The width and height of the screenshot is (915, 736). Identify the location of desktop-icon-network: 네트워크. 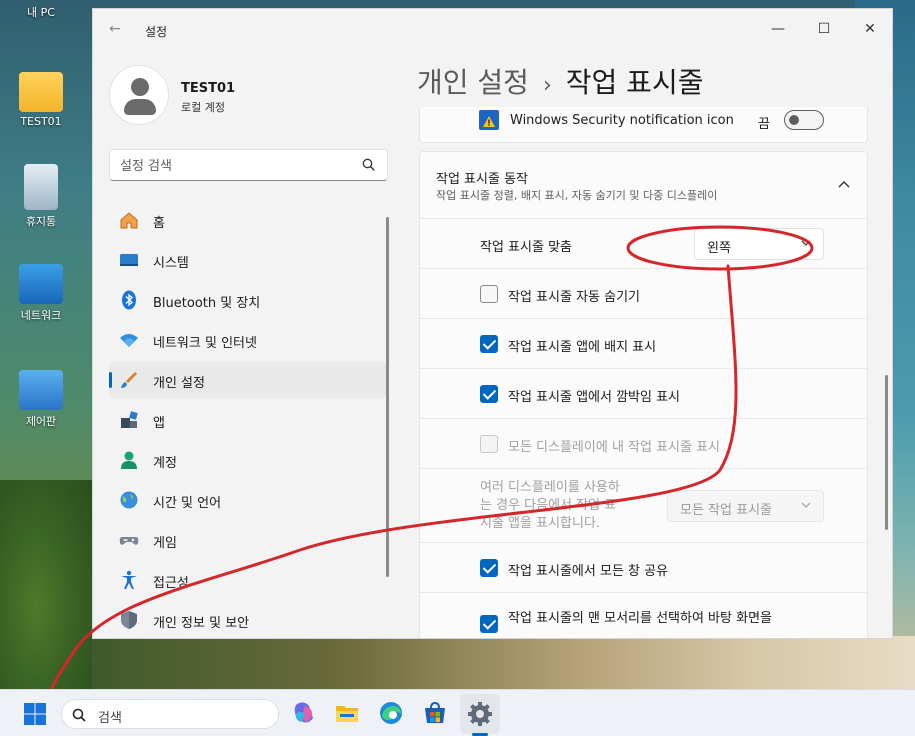
(41, 293).